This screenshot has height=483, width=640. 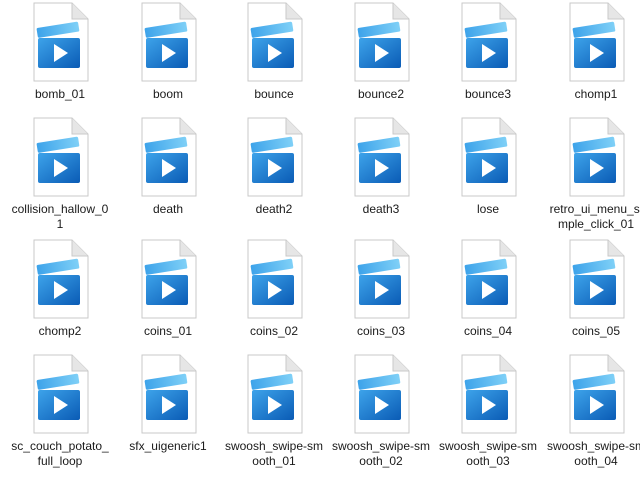 I want to click on file-name-label: bounce3, so click(x=488, y=94).